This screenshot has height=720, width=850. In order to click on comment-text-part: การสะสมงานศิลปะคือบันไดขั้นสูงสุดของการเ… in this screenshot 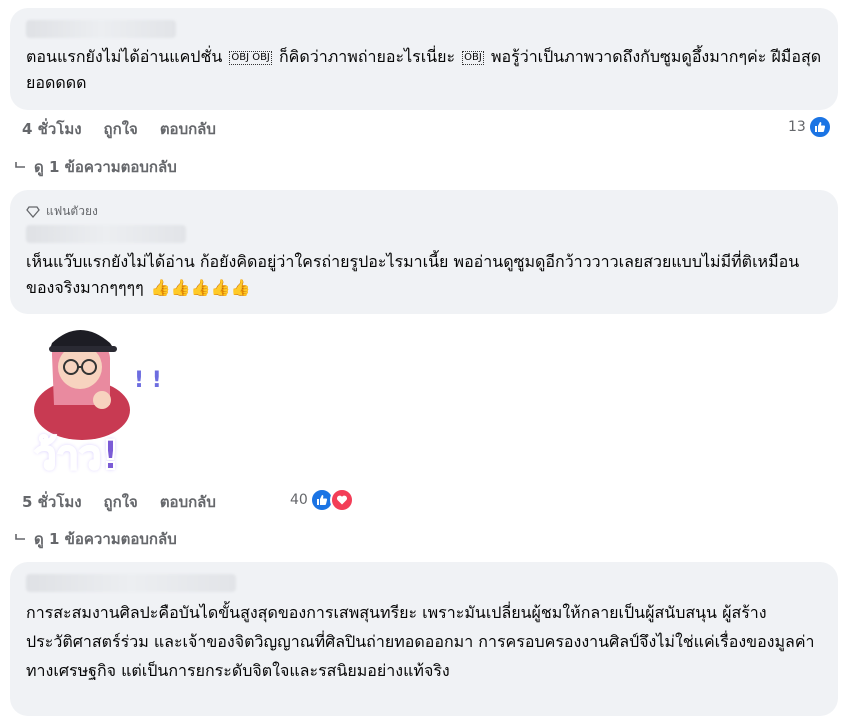, I will do `click(420, 641)`.